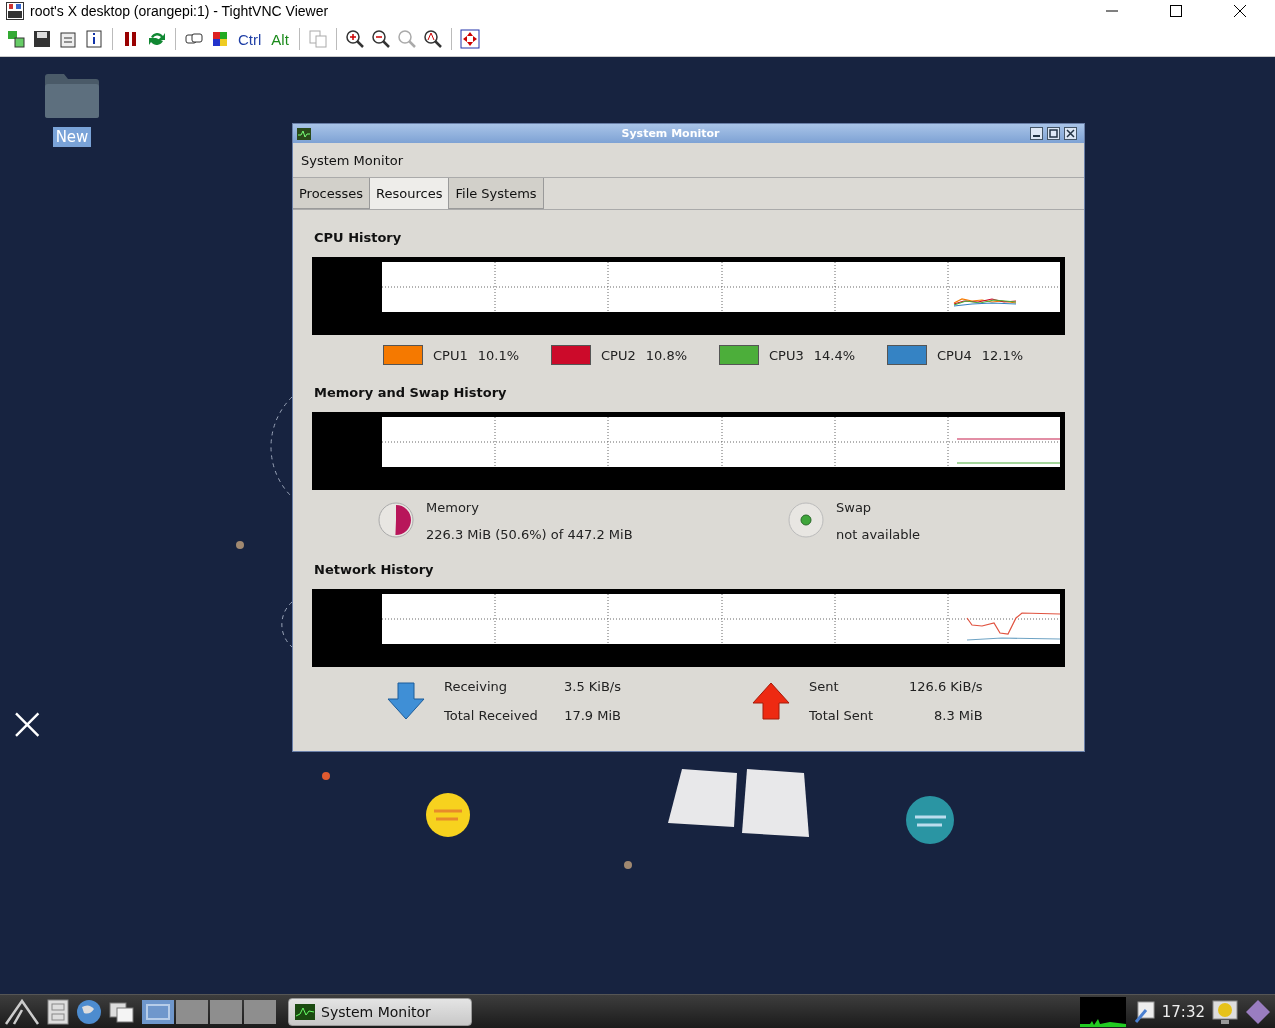 Image resolution: width=1275 pixels, height=1028 pixels. What do you see at coordinates (807, 521) in the screenshot?
I see `swap-status-icon` at bounding box center [807, 521].